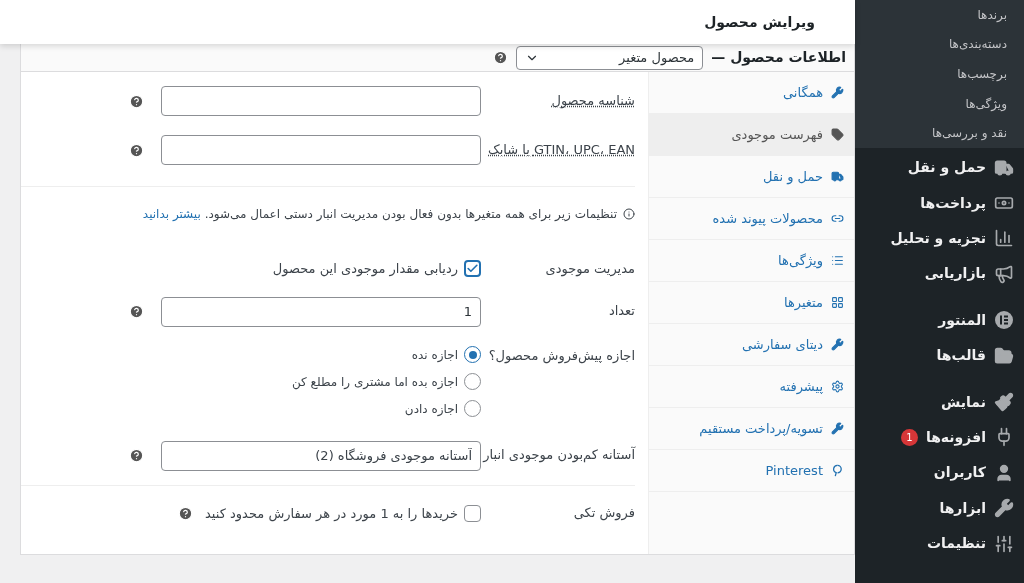 The image size is (1024, 583). What do you see at coordinates (939, 133) in the screenshot?
I see `submenu-item: نقد و بررسی‌ها` at bounding box center [939, 133].